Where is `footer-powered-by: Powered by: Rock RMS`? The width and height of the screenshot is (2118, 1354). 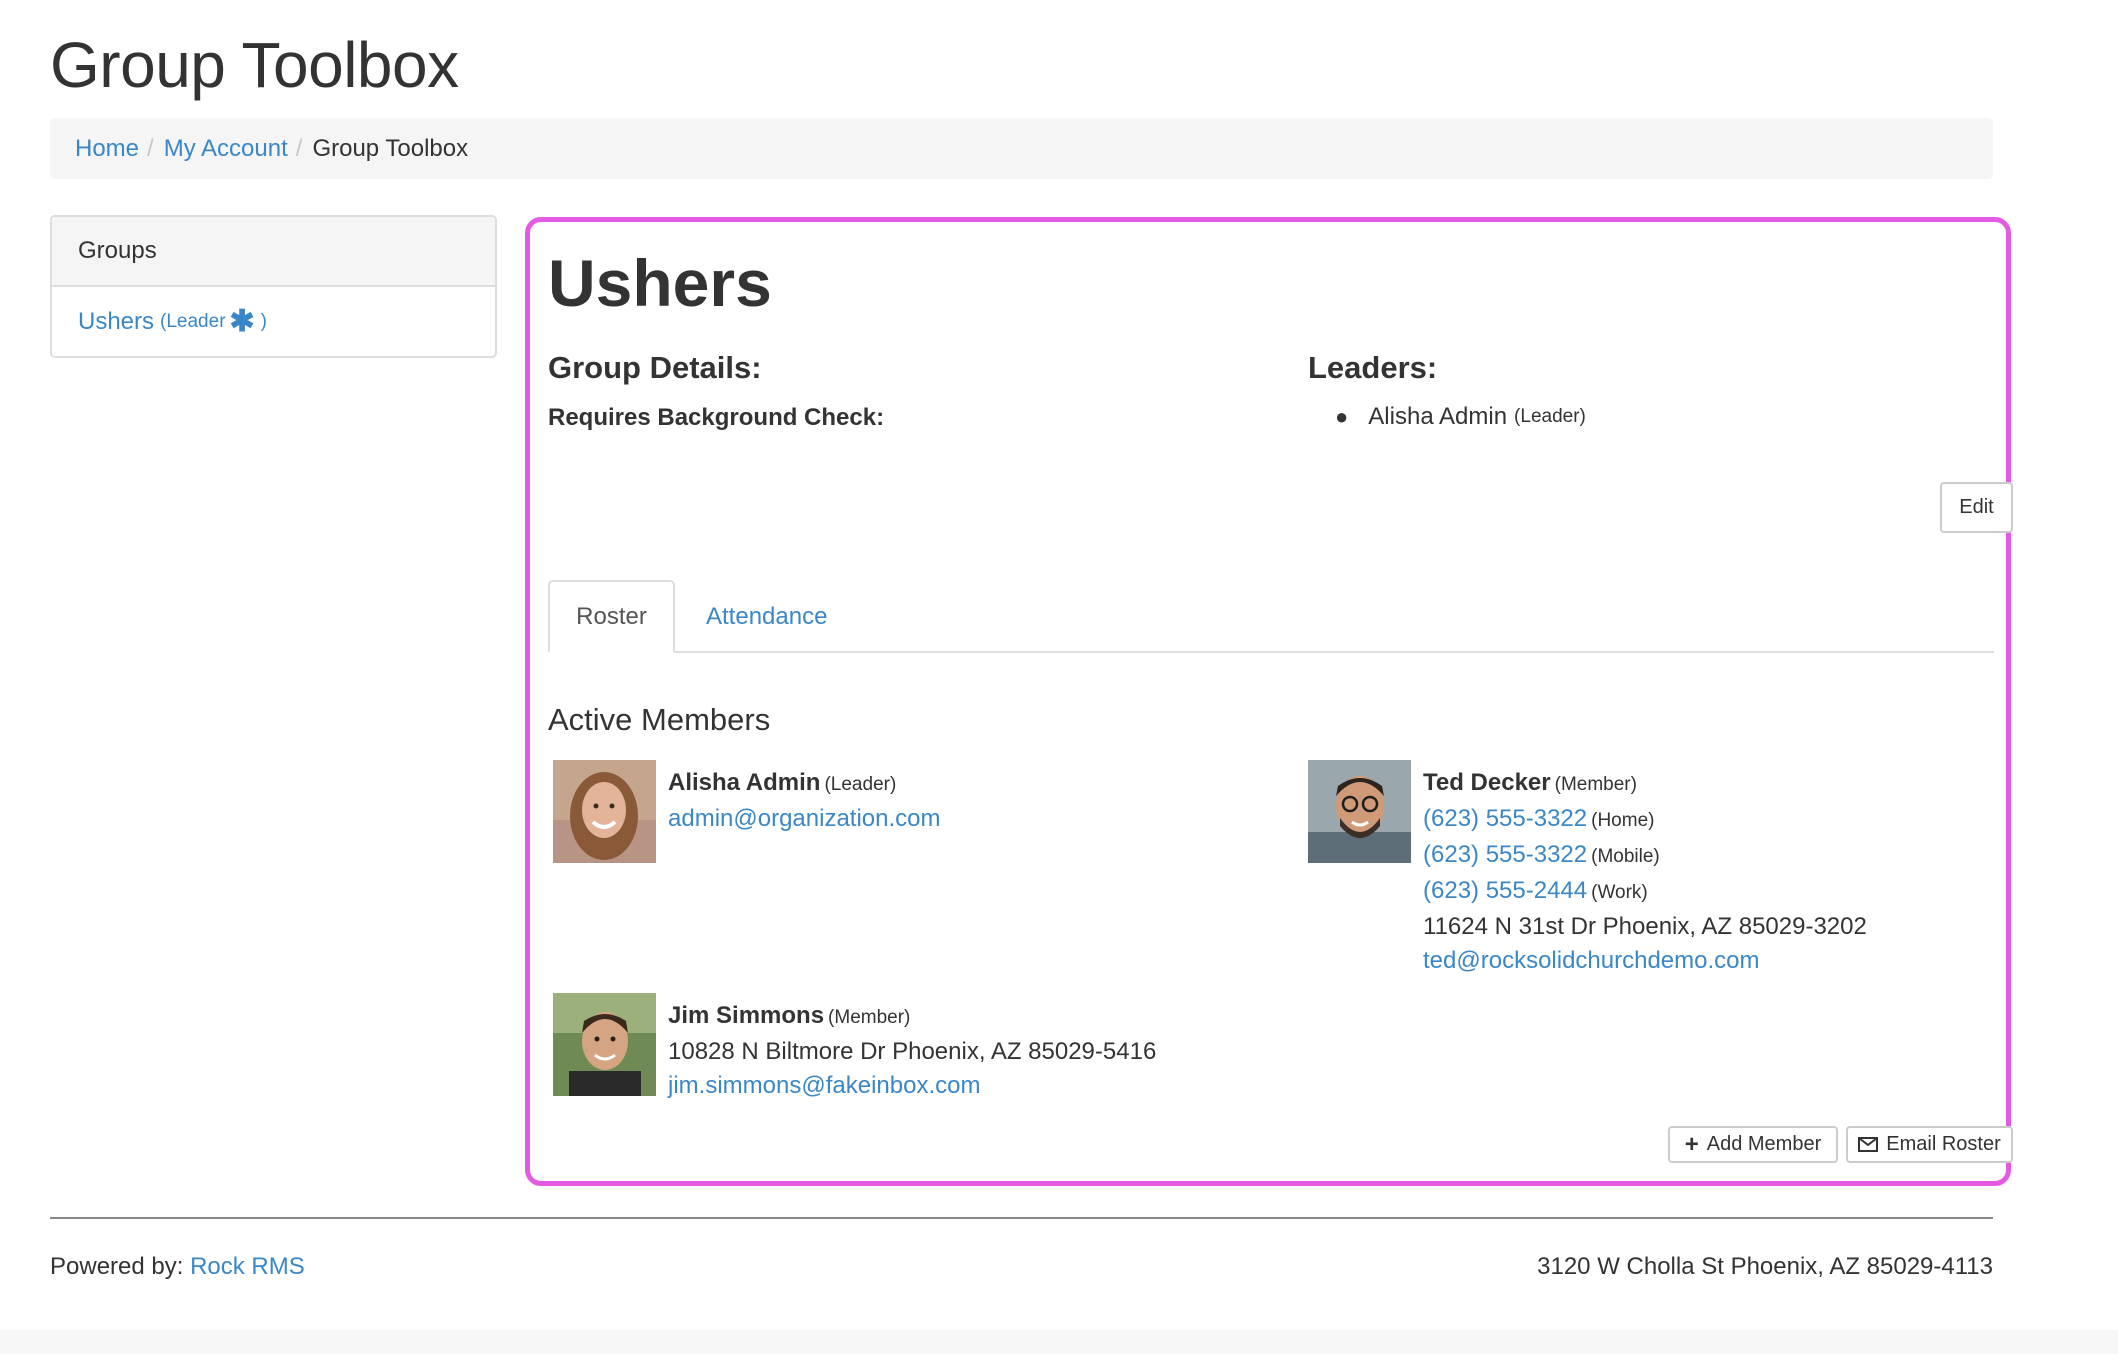 footer-powered-by: Powered by: Rock RMS is located at coordinates (177, 1267).